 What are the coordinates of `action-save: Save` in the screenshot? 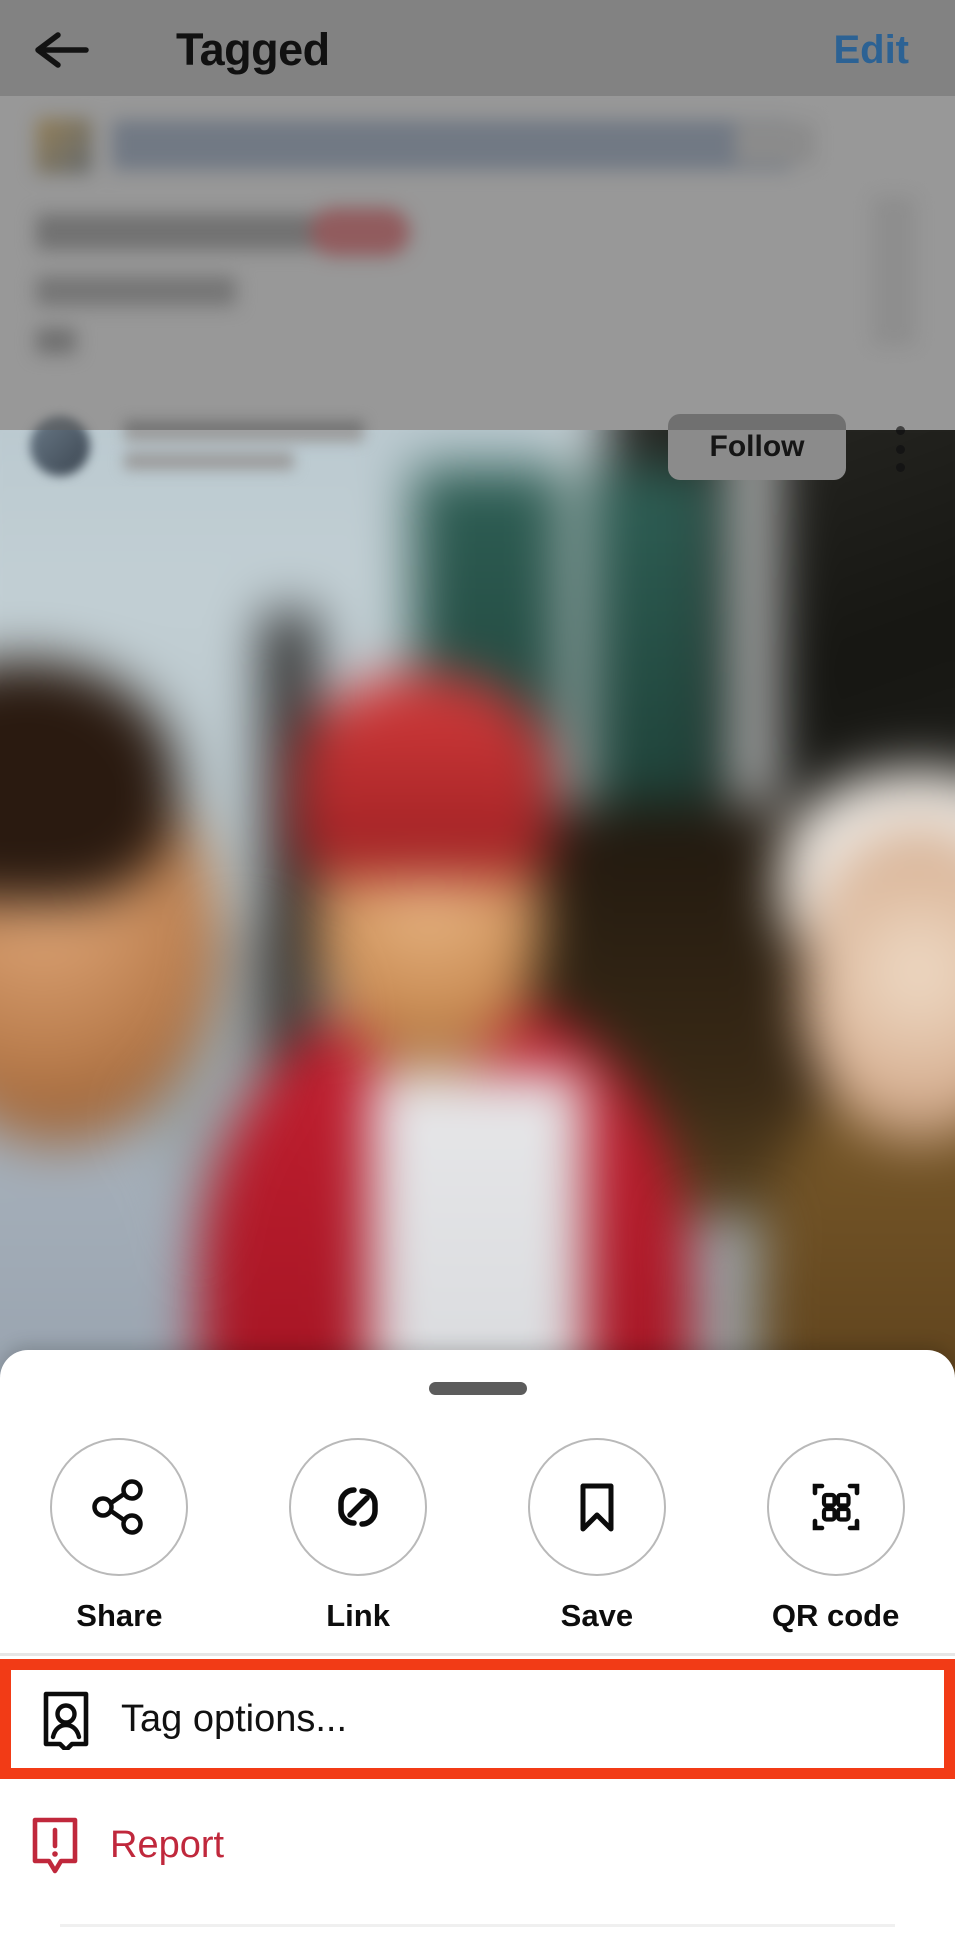 It's located at (597, 1553).